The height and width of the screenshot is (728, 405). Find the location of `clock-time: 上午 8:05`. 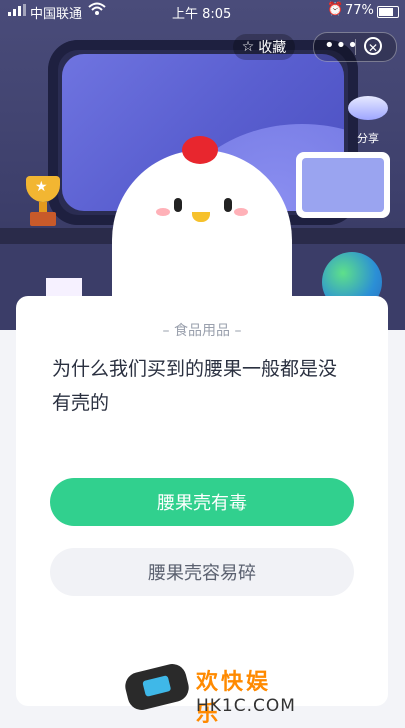

clock-time: 上午 8:05 is located at coordinates (202, 14).